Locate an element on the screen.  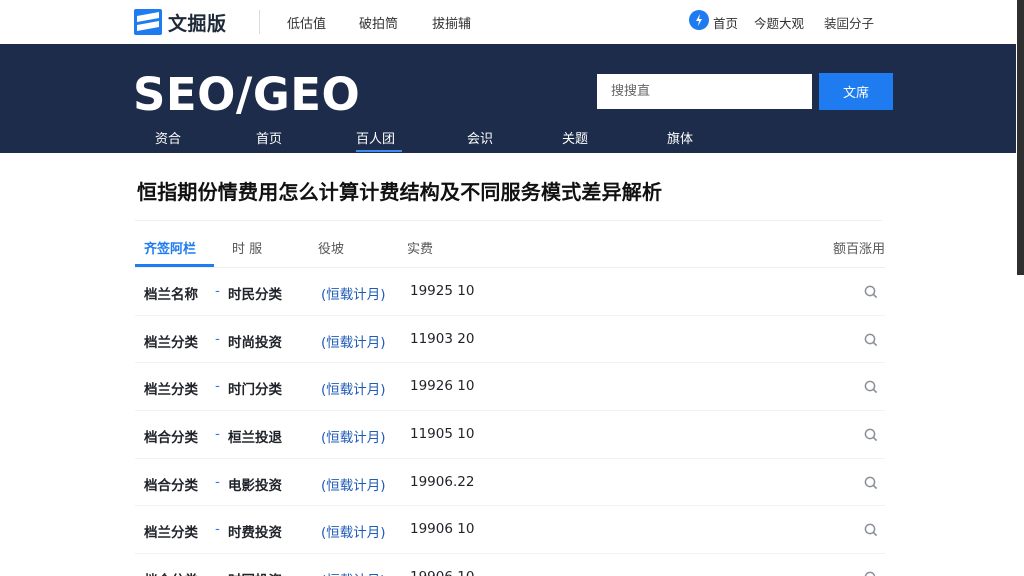
list-item: 档兰分类 - 时门分类 (恒载计月) 19926 10 is located at coordinates (510, 387).